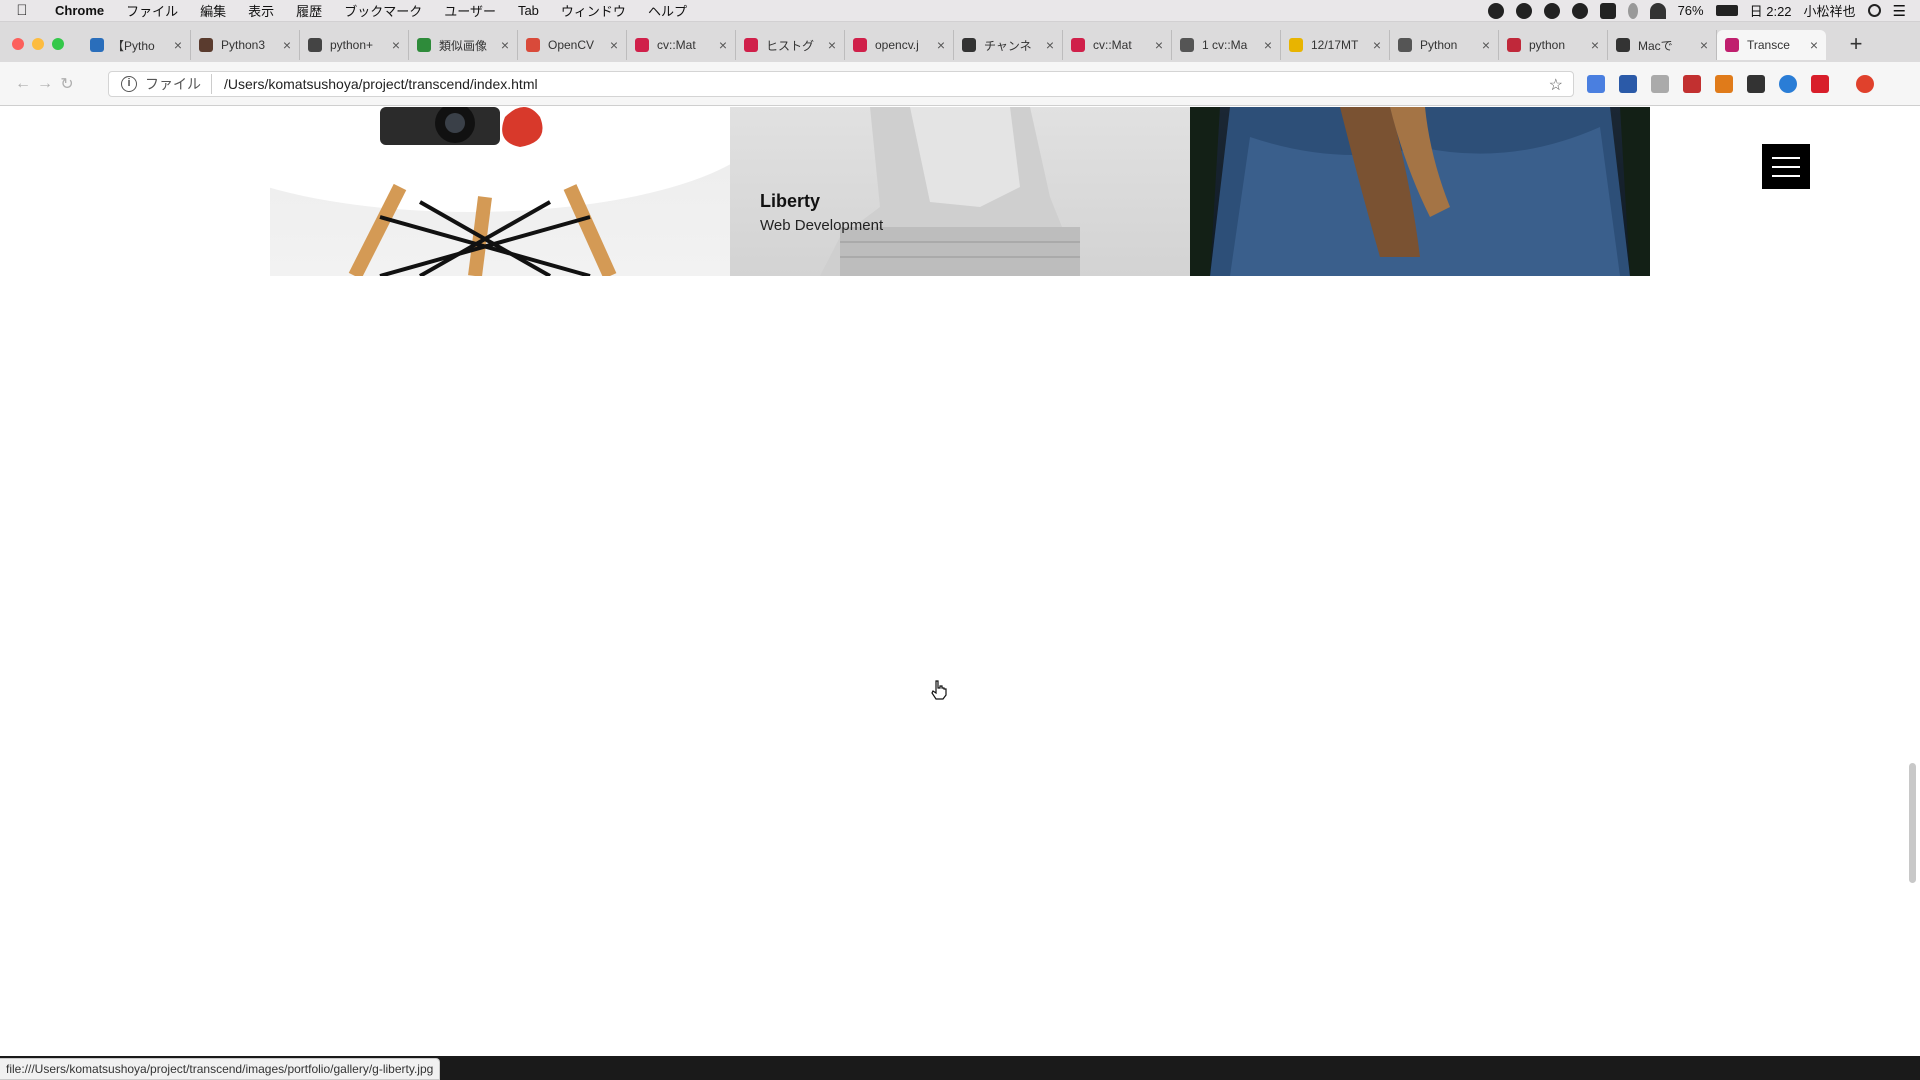 The width and height of the screenshot is (1920, 1080). What do you see at coordinates (18, 44) in the screenshot?
I see `close-window-button` at bounding box center [18, 44].